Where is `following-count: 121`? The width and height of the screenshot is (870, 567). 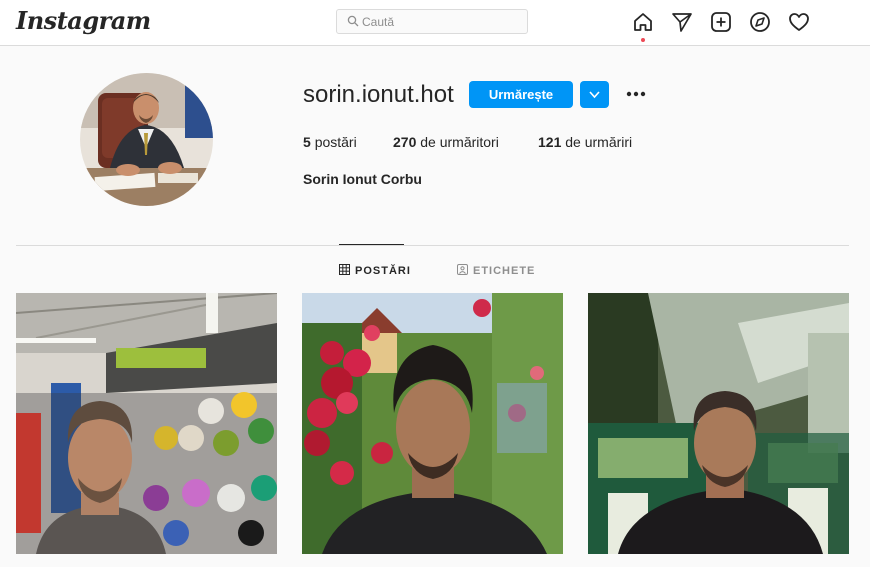 following-count: 121 is located at coordinates (550, 142).